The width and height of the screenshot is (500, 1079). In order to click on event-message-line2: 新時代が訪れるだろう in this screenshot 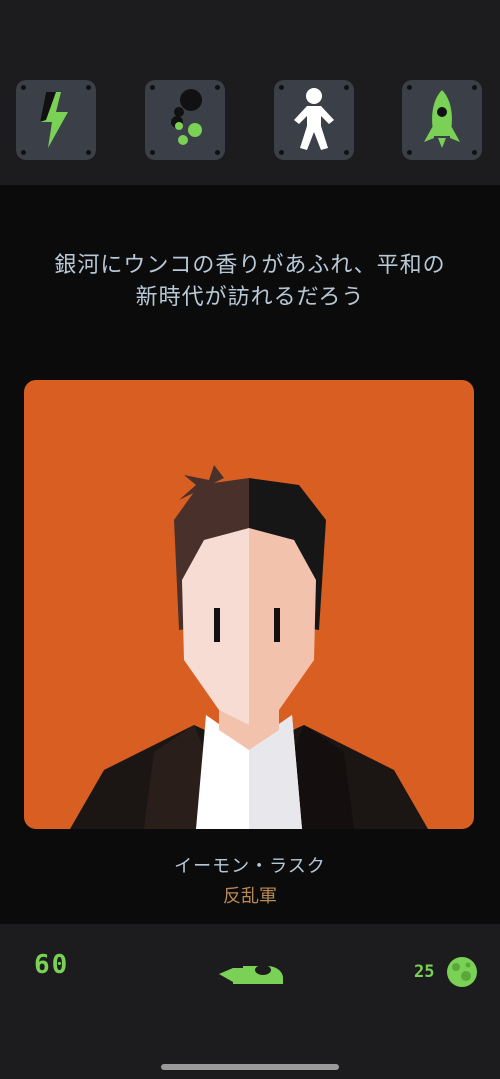, I will do `click(250, 297)`.